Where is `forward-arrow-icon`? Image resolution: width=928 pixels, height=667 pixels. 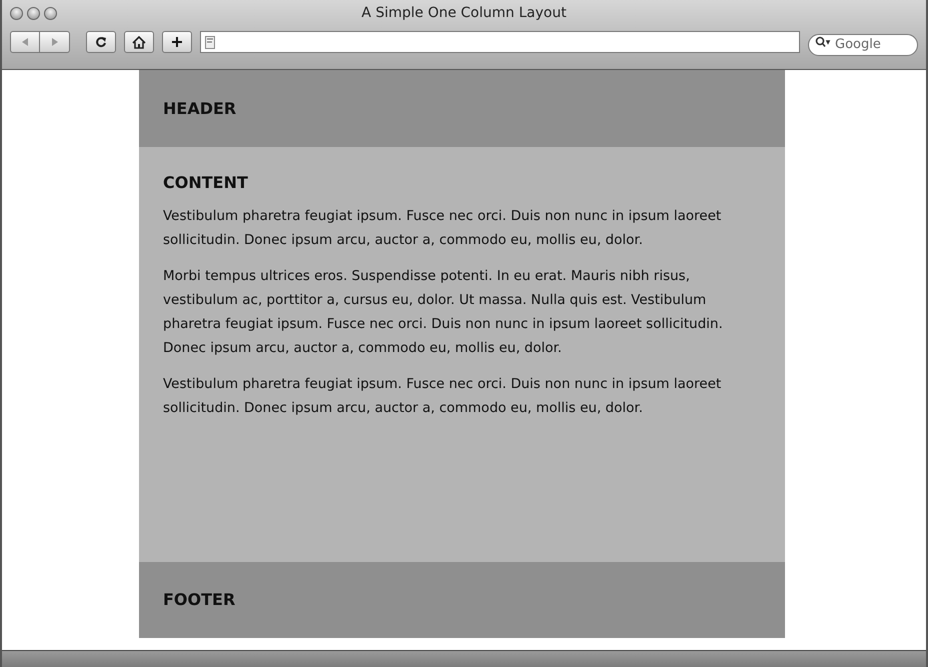 forward-arrow-icon is located at coordinates (55, 42).